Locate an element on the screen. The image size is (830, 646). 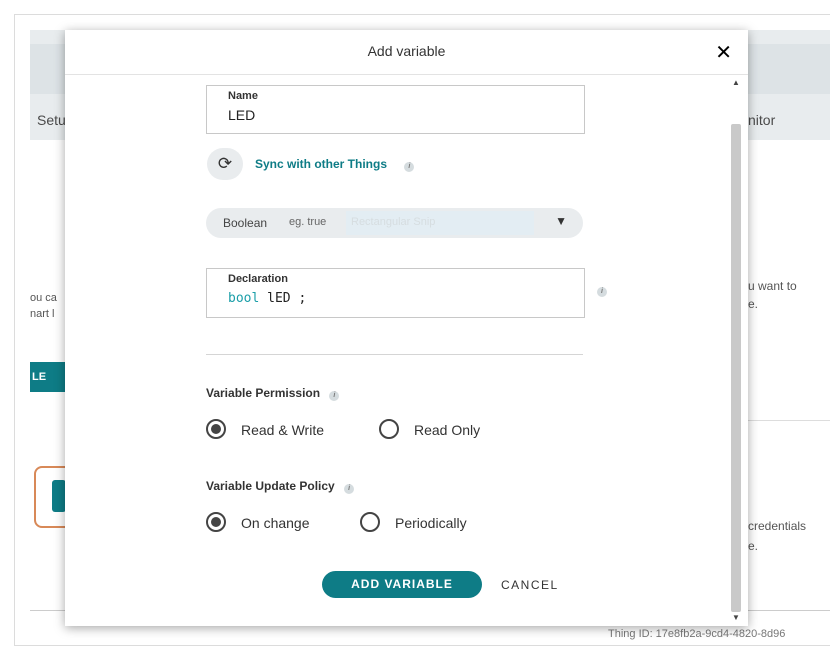
monitor-tab: nitor is located at coordinates (761, 120).